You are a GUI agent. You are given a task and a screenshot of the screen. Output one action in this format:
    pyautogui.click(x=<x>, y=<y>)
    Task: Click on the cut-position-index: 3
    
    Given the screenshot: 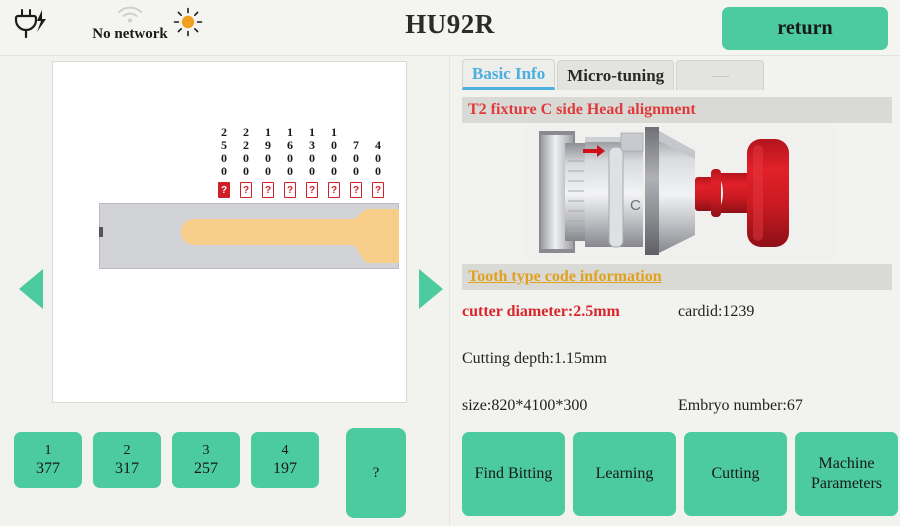 What is the action you would take?
    pyautogui.click(x=206, y=450)
    